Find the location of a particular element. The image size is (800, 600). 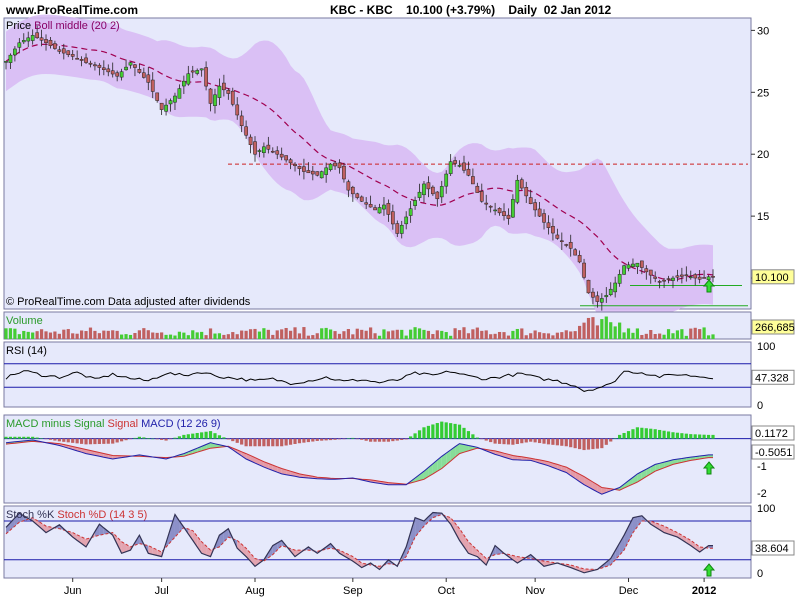

time-tick-label: Jul is located at coordinates (162, 591).